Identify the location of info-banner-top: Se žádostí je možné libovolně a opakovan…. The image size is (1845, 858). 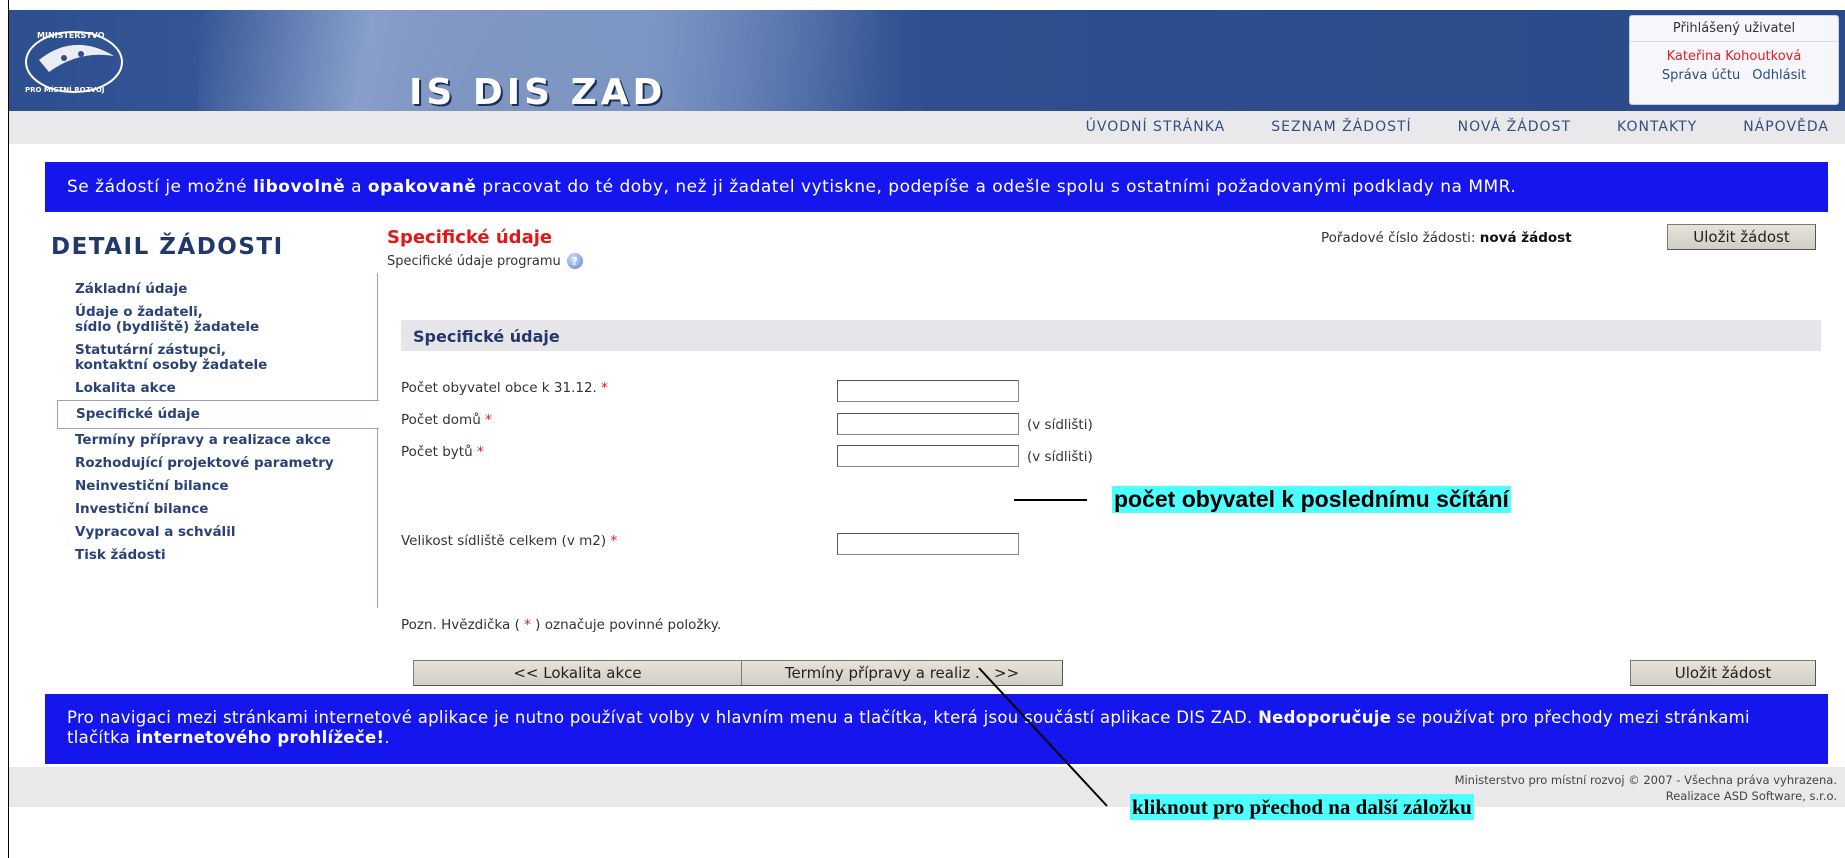
(936, 187).